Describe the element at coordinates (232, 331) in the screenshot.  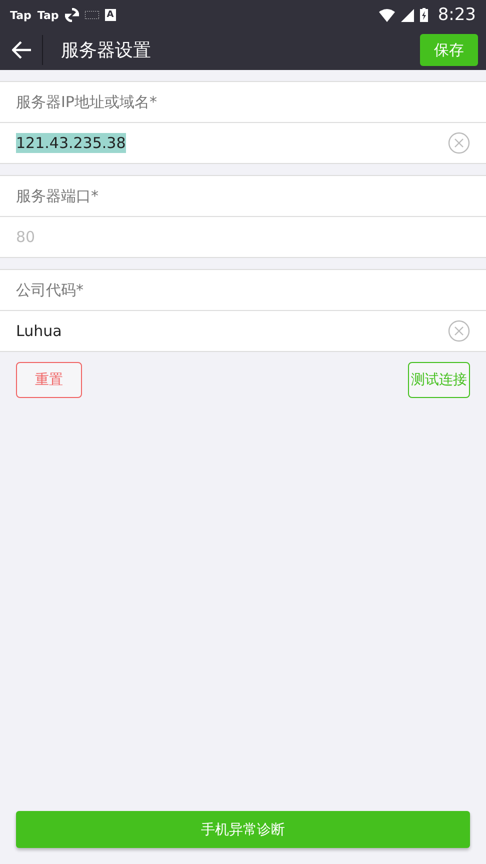
I see `input-field: Luhua` at that location.